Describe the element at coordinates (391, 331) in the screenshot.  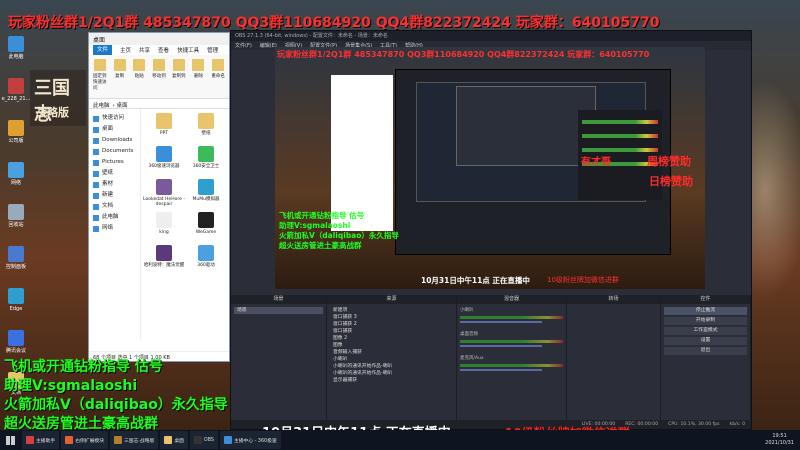
I see `source-item: 窗口捕获` at that location.